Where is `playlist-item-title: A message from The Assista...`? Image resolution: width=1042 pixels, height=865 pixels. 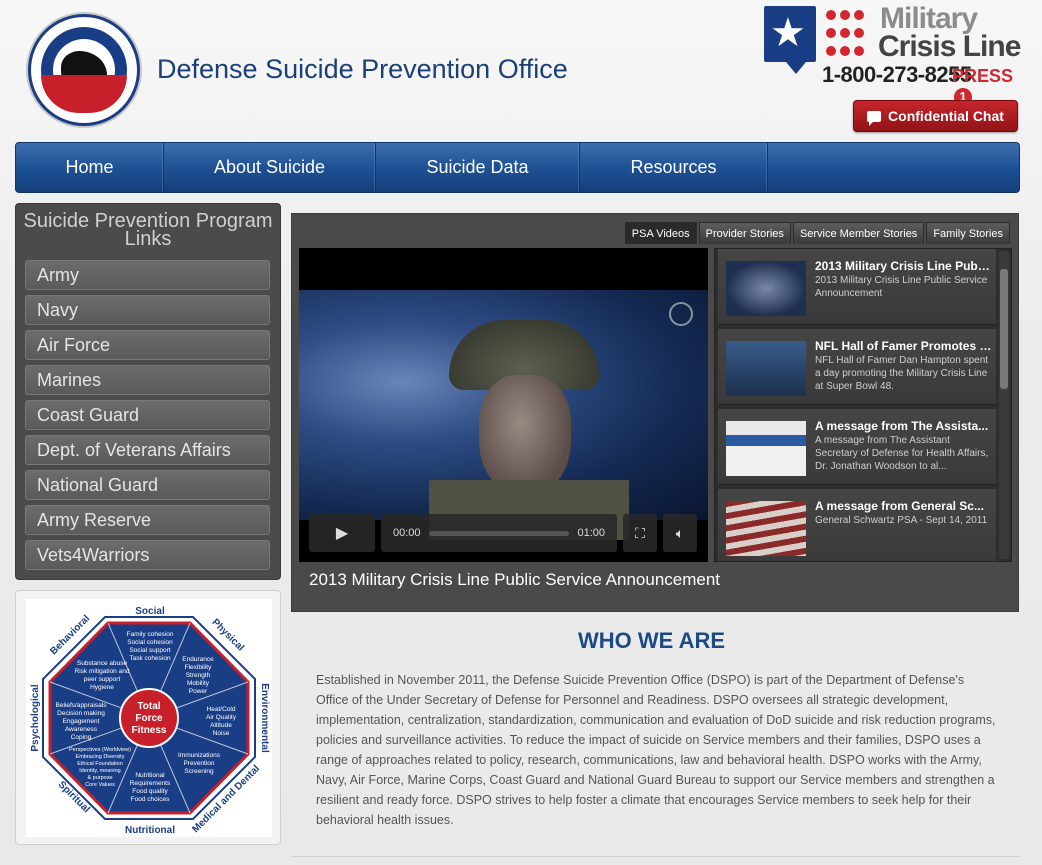 playlist-item-title: A message from The Assista... is located at coordinates (902, 426).